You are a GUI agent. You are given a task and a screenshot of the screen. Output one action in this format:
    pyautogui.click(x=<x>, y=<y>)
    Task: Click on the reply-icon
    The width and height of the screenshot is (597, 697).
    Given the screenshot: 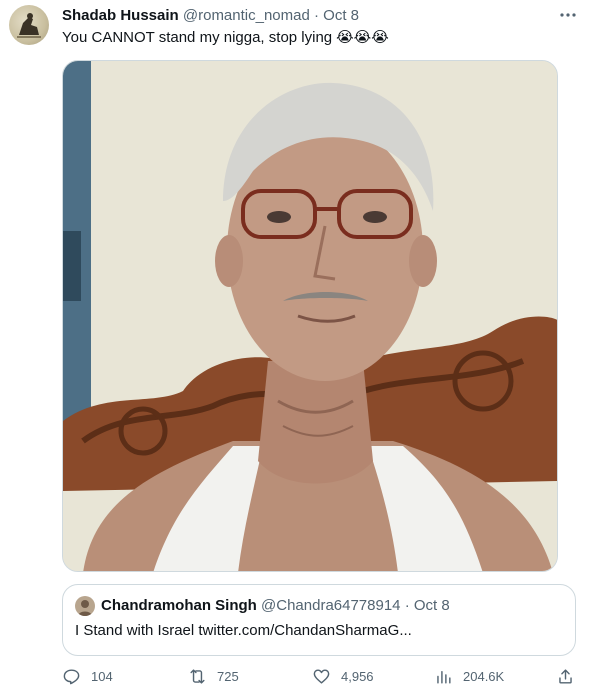 What is the action you would take?
    pyautogui.click(x=71, y=676)
    